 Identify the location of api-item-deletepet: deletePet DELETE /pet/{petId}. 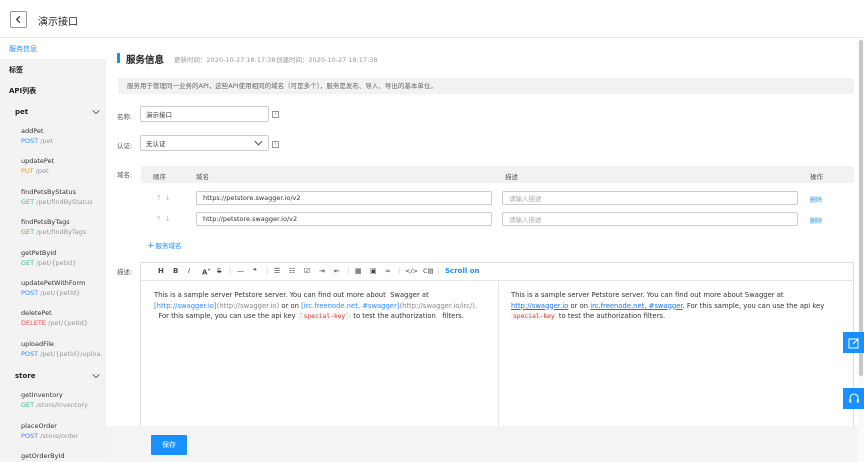
(53, 319).